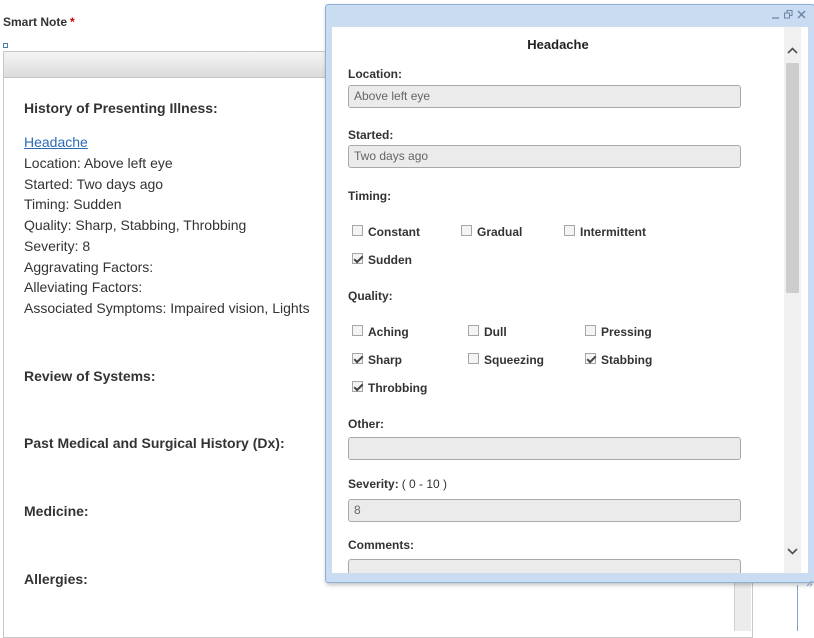  I want to click on hpi-aggravating: Aggravating Factors:, so click(89, 267).